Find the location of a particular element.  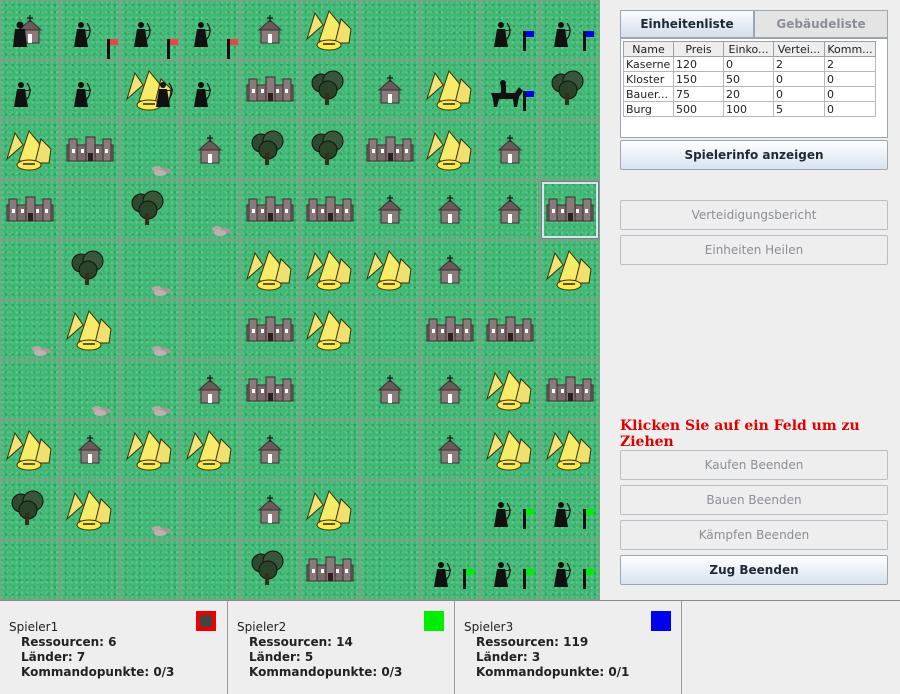

column-header: Name is located at coordinates (648, 49).